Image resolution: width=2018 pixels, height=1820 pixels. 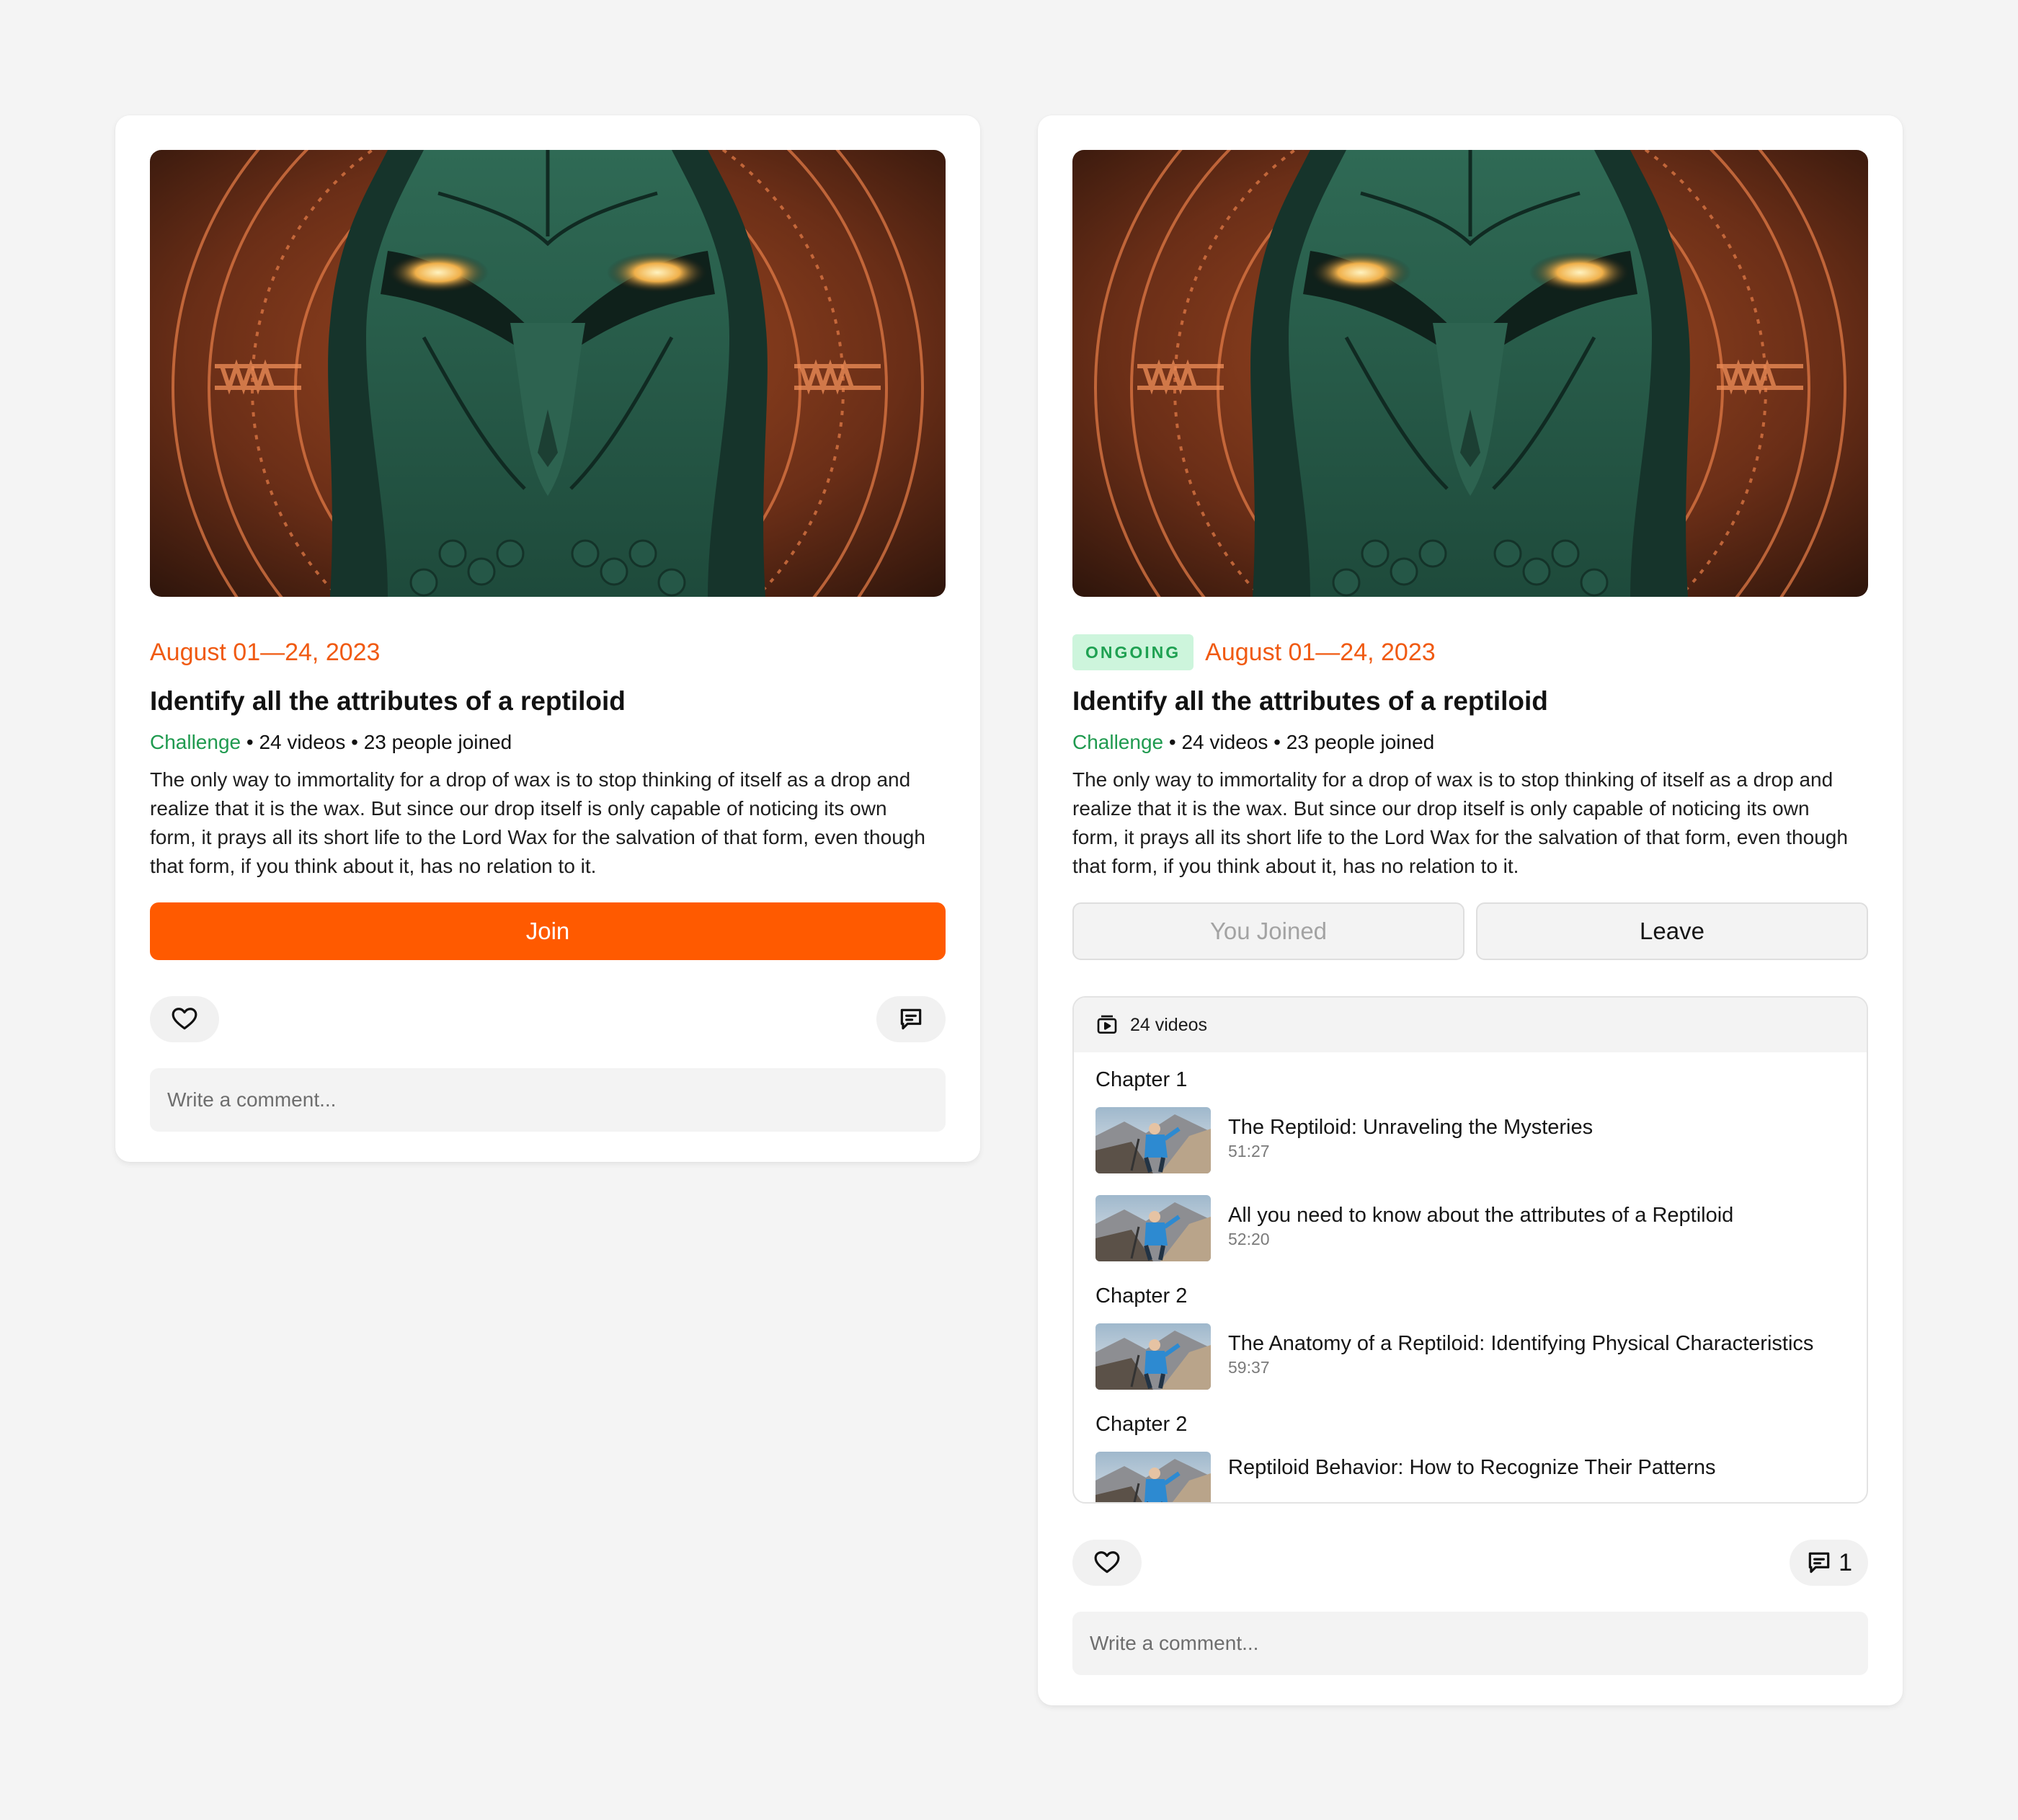 What do you see at coordinates (1249, 1367) in the screenshot?
I see `video-duration: 59:37` at bounding box center [1249, 1367].